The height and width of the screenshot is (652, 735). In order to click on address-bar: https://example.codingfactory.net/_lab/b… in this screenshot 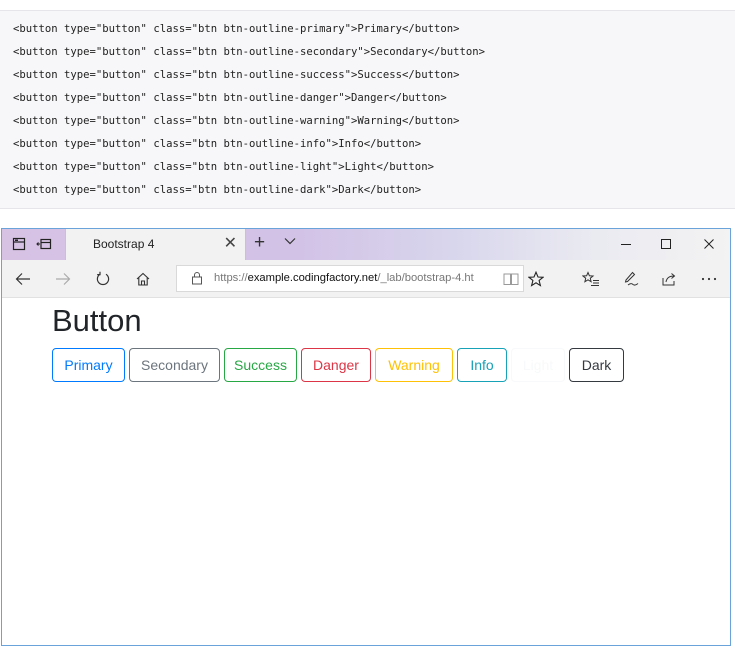, I will do `click(350, 278)`.